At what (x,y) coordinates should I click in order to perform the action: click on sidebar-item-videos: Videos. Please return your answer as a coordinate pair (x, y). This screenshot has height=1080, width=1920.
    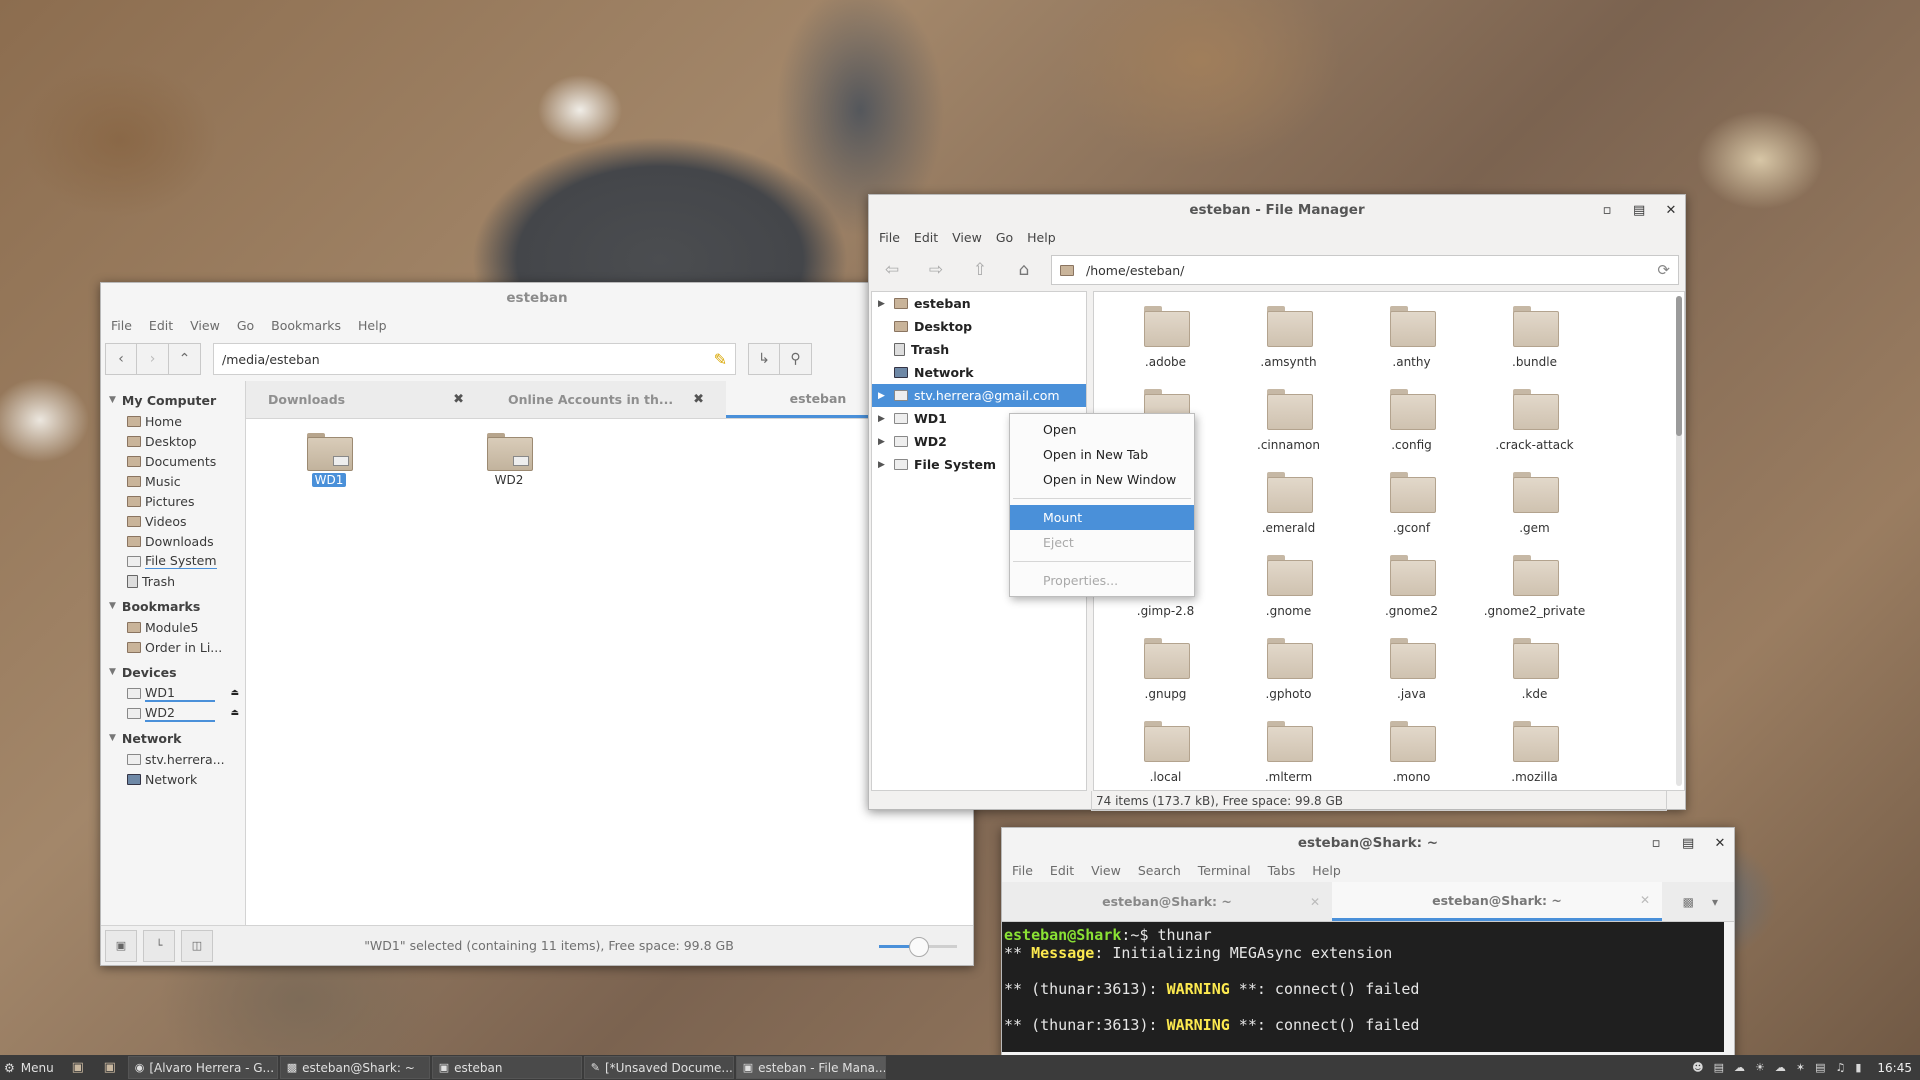
    Looking at the image, I should click on (173, 521).